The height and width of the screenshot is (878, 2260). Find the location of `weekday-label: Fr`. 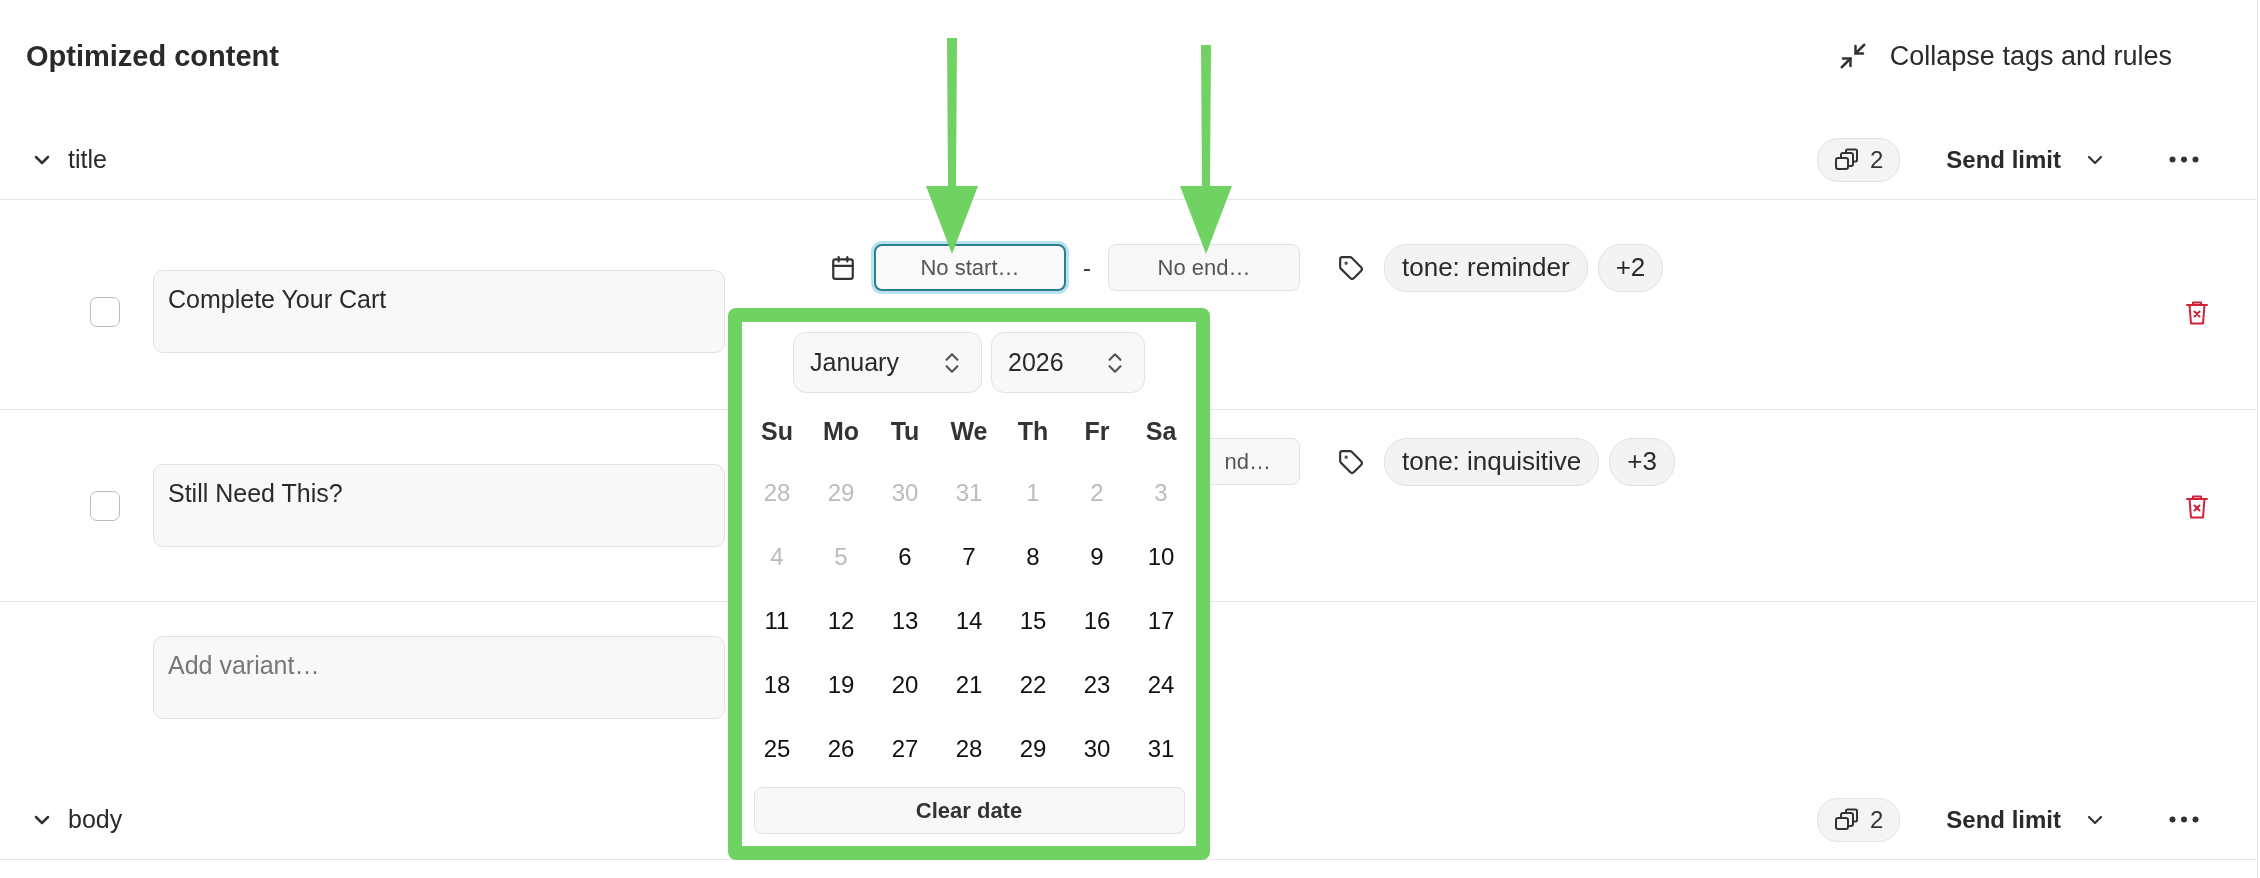

weekday-label: Fr is located at coordinates (1097, 431).